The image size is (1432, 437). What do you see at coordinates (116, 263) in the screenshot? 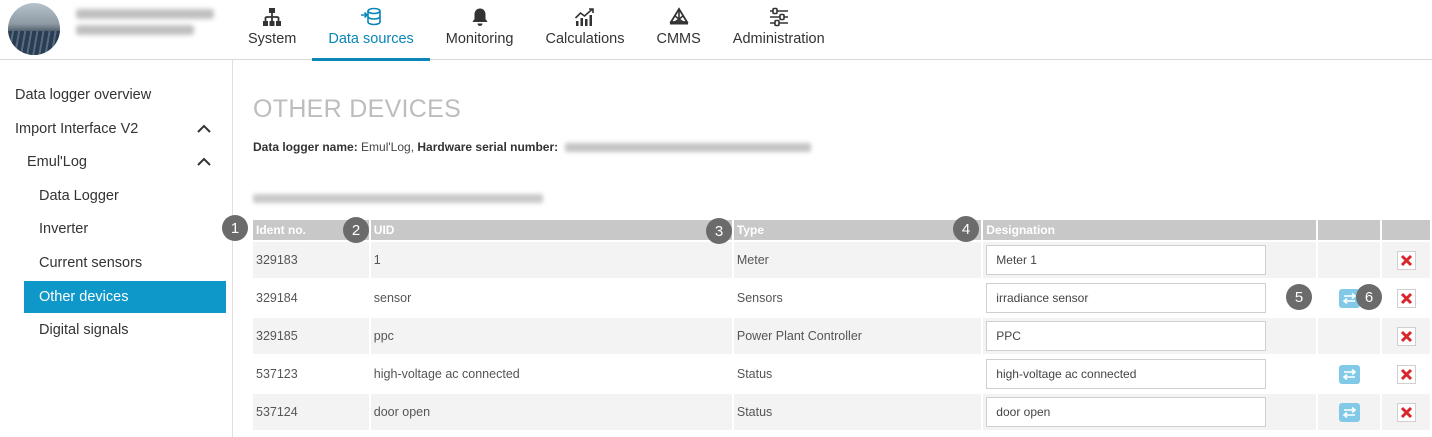
I see `sidebar-item-current-sensors: Current sensors` at bounding box center [116, 263].